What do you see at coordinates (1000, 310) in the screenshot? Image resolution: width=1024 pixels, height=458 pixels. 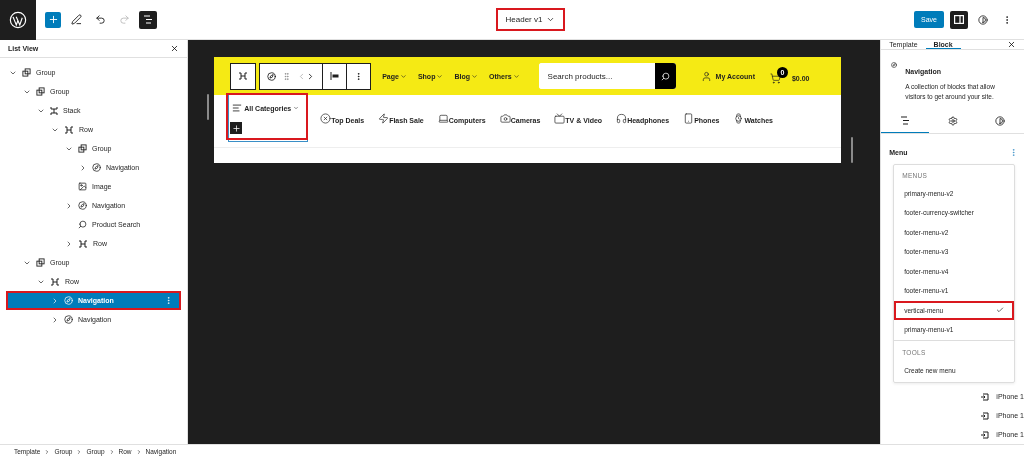 I see `check-icon` at bounding box center [1000, 310].